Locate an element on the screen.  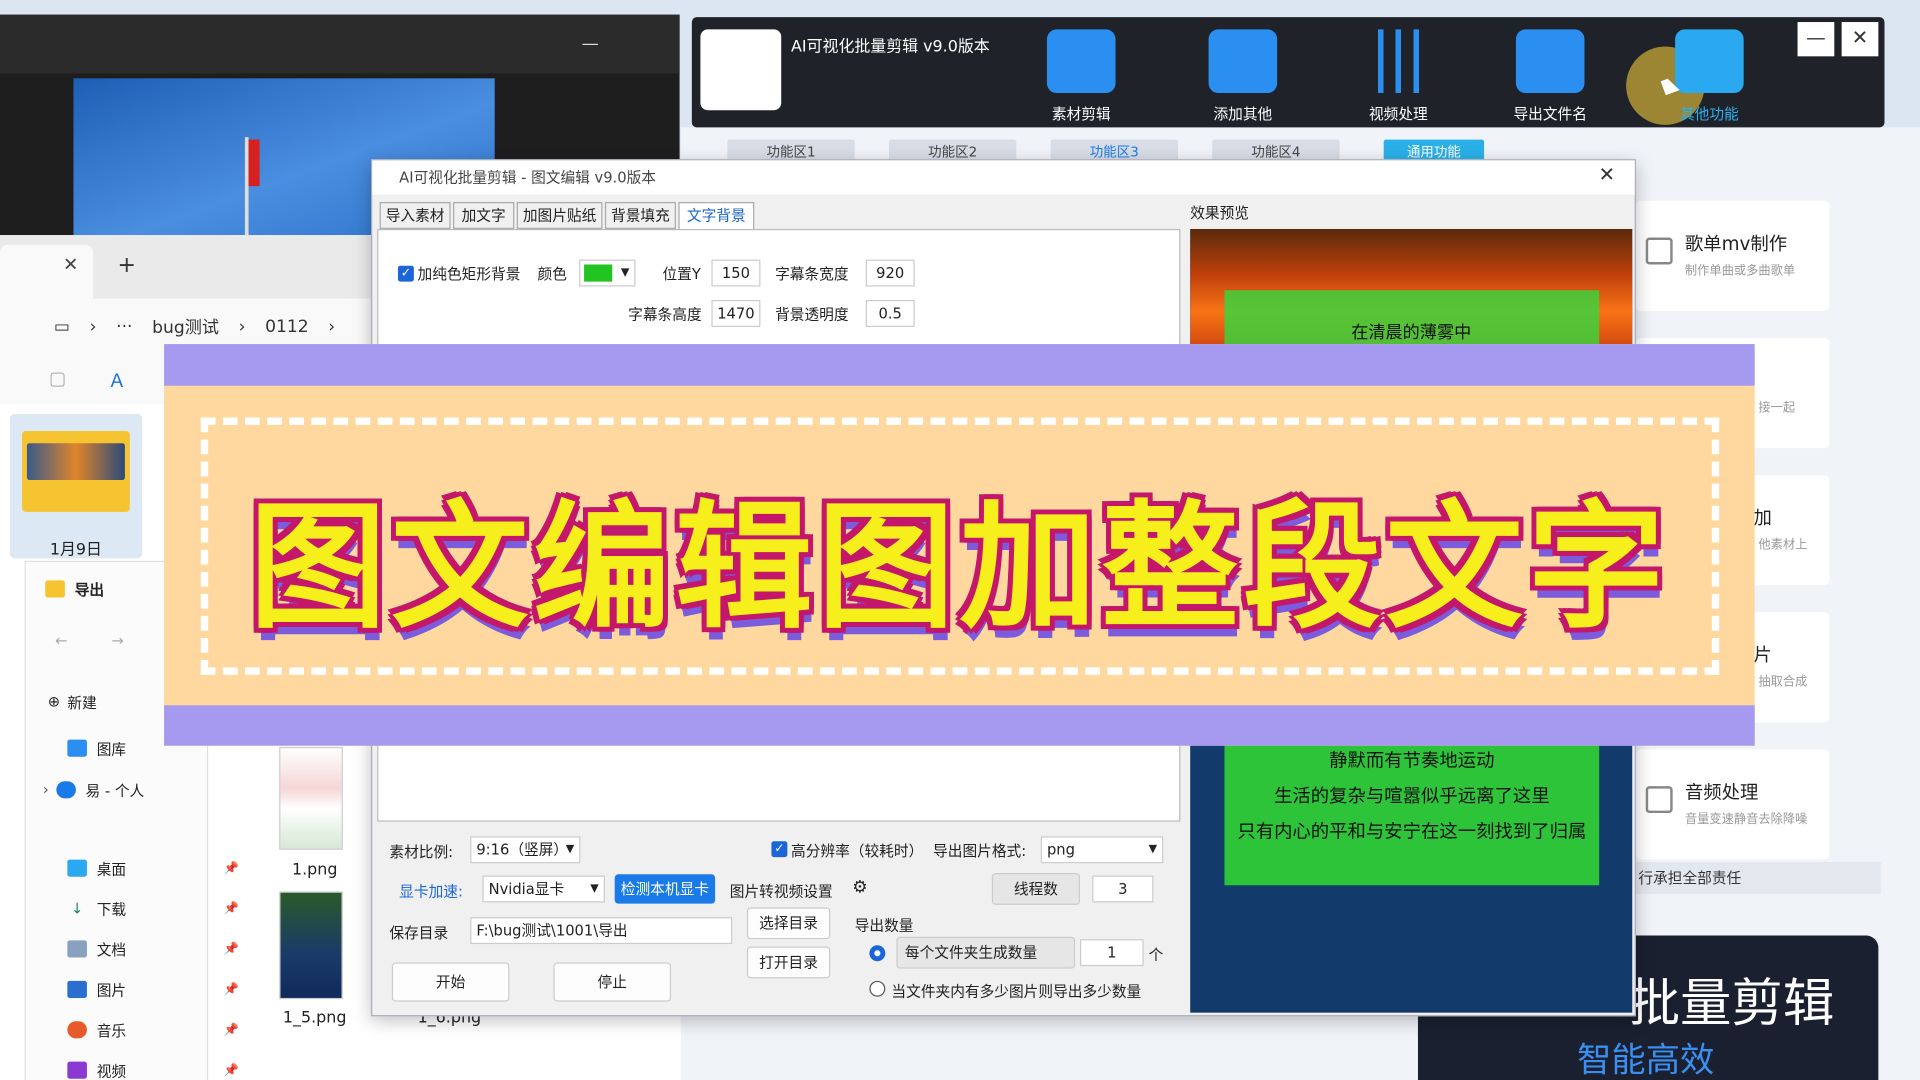
detect-gpu-button: 检测本机显卡 is located at coordinates (665, 889).